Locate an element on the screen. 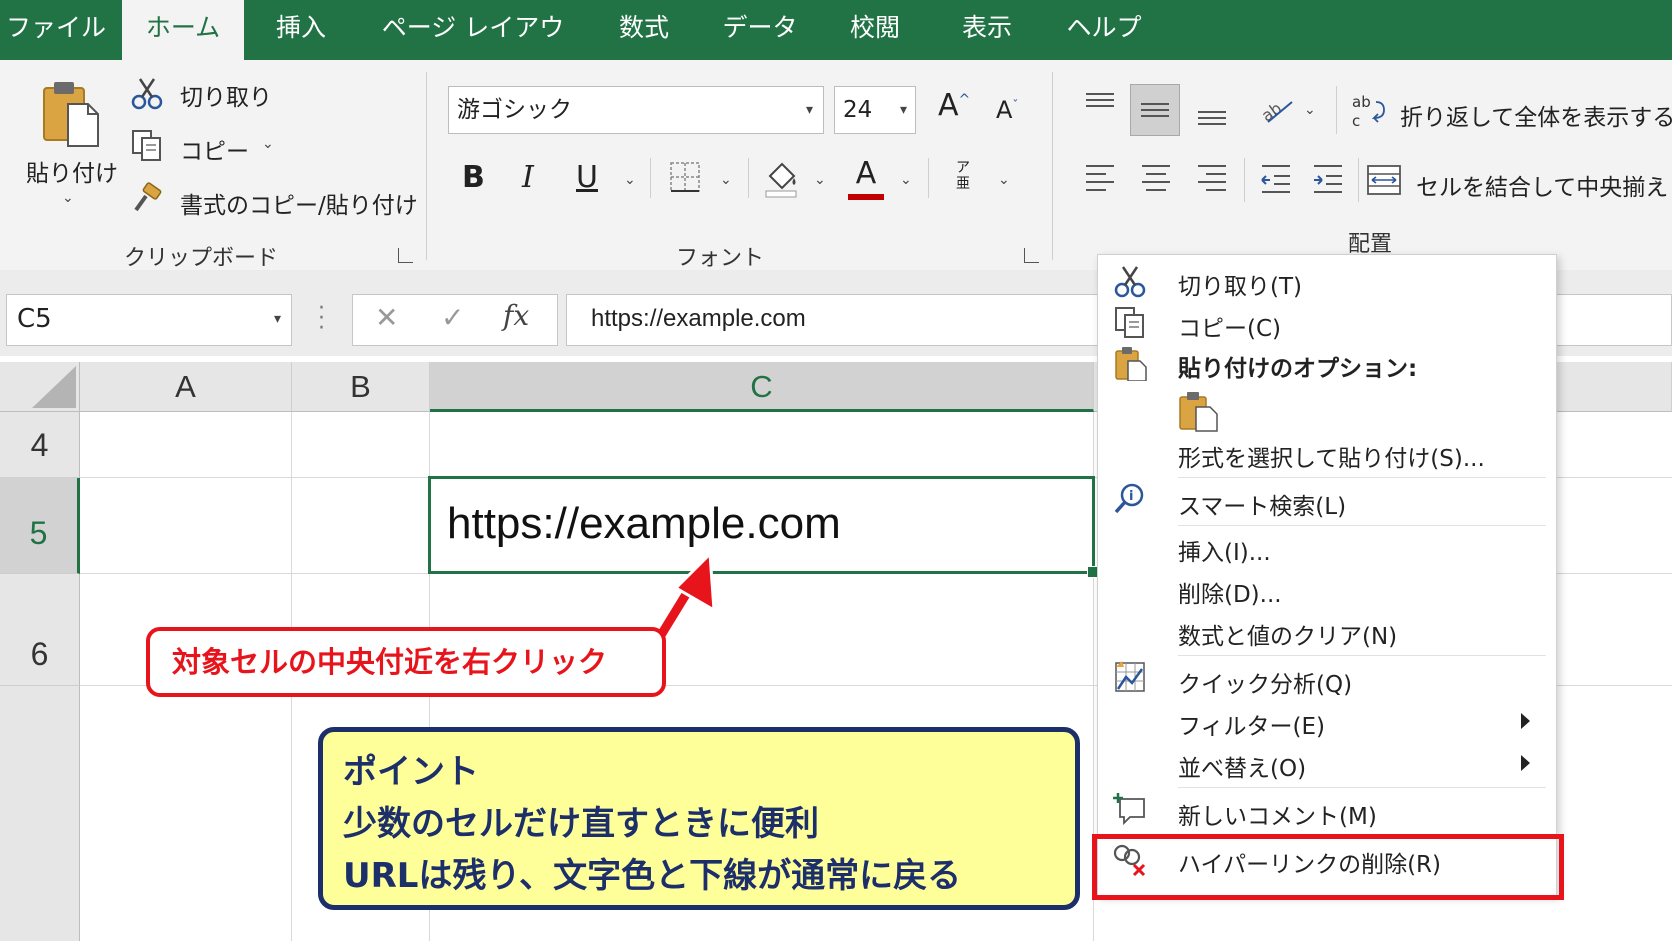  row-header-4: 4 is located at coordinates (40, 445).